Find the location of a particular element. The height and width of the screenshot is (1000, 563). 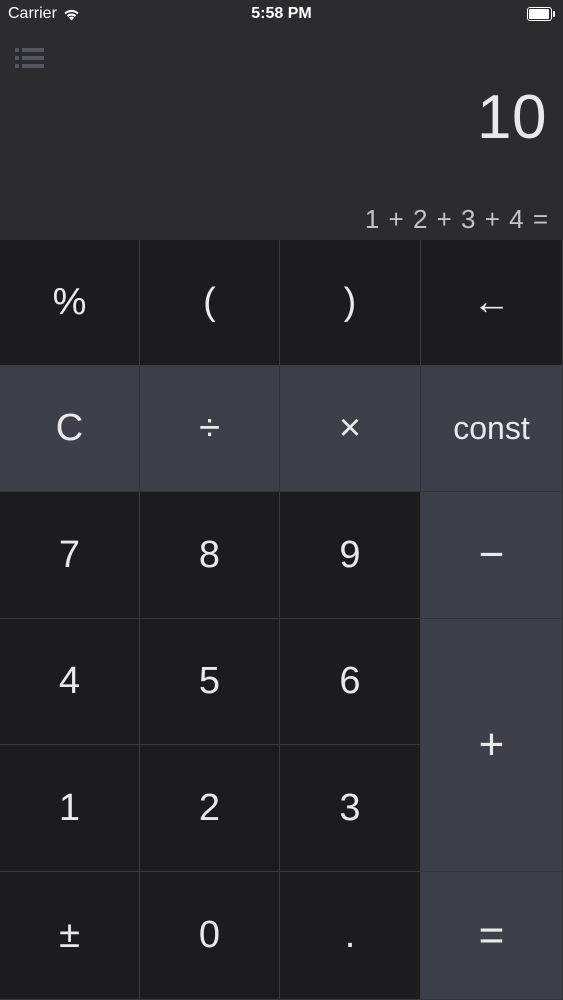

list-icon is located at coordinates (30, 59).